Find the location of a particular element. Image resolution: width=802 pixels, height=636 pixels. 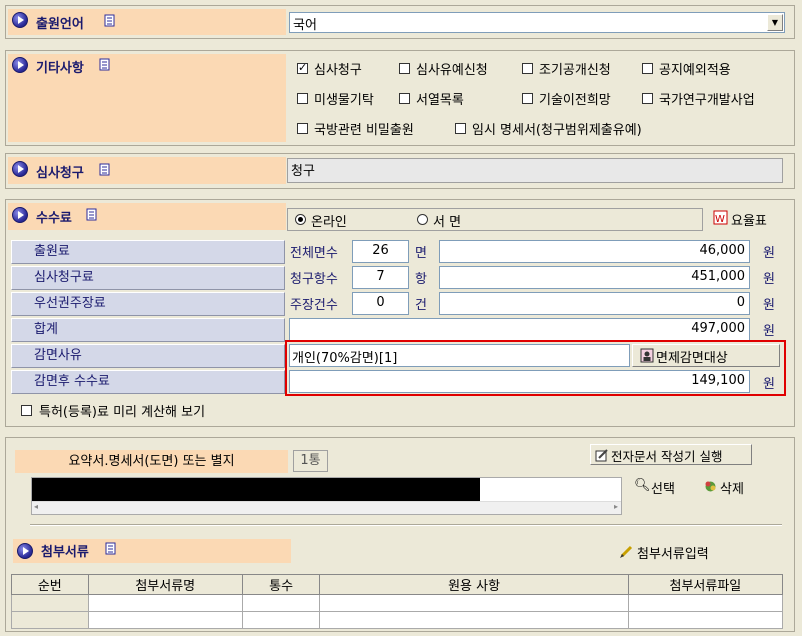

checkbox-label: 국가연구개발사업 is located at coordinates (707, 100).